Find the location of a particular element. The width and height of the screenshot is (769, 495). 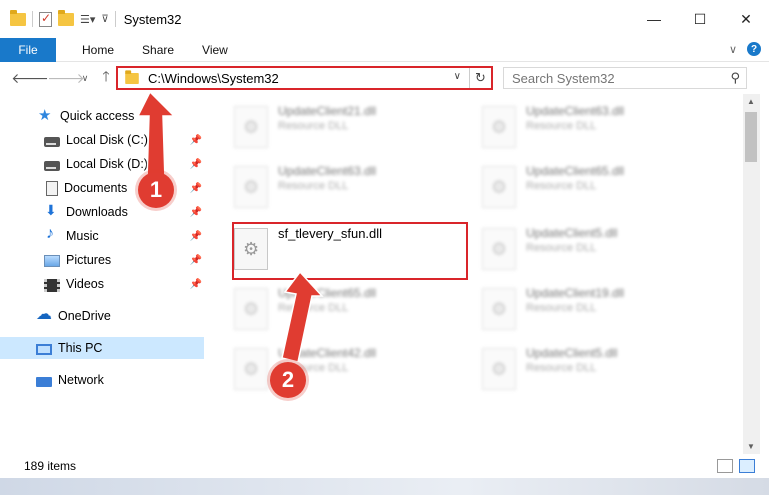

step-1-callout: 1 is located at coordinates (156, 190).